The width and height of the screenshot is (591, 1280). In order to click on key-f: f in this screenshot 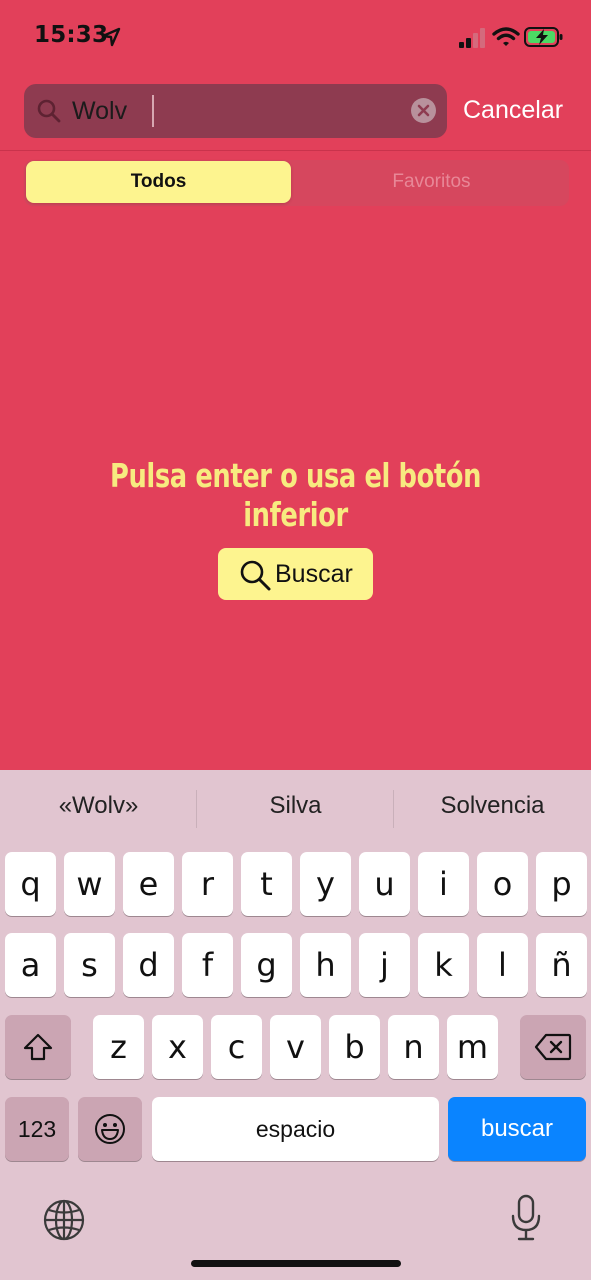, I will do `click(207, 965)`.